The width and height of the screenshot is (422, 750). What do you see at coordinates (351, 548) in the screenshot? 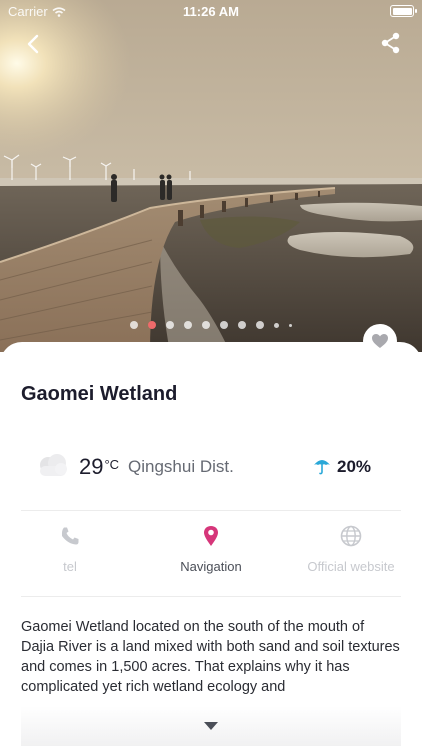
I see `official-website-button: Official website` at bounding box center [351, 548].